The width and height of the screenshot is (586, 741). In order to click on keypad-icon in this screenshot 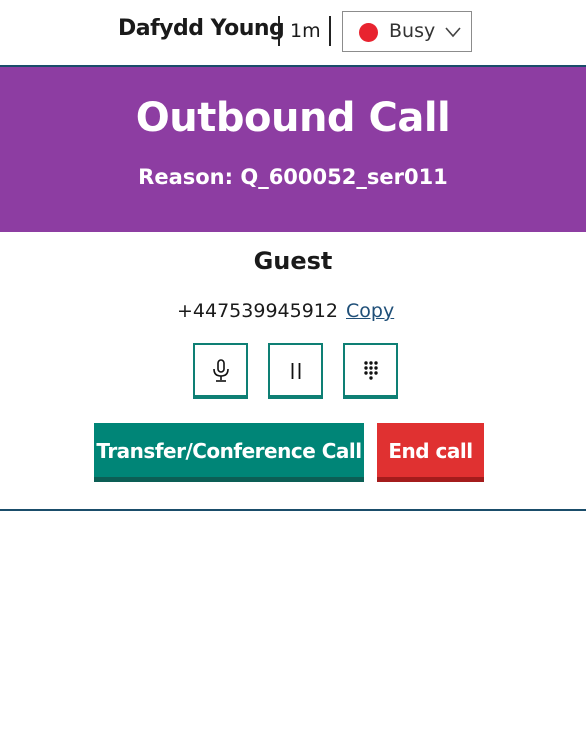, I will do `click(371, 370)`.